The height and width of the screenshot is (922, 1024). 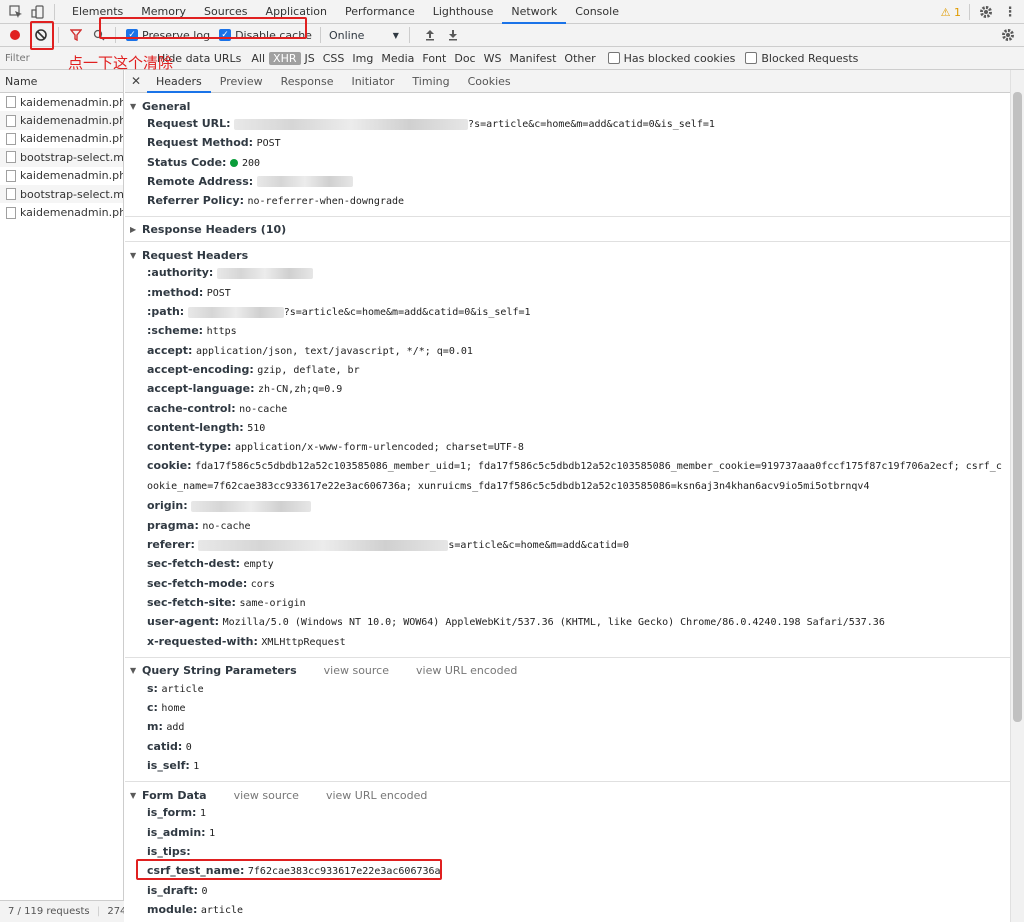 What do you see at coordinates (453, 35) in the screenshot?
I see `export-har-button` at bounding box center [453, 35].